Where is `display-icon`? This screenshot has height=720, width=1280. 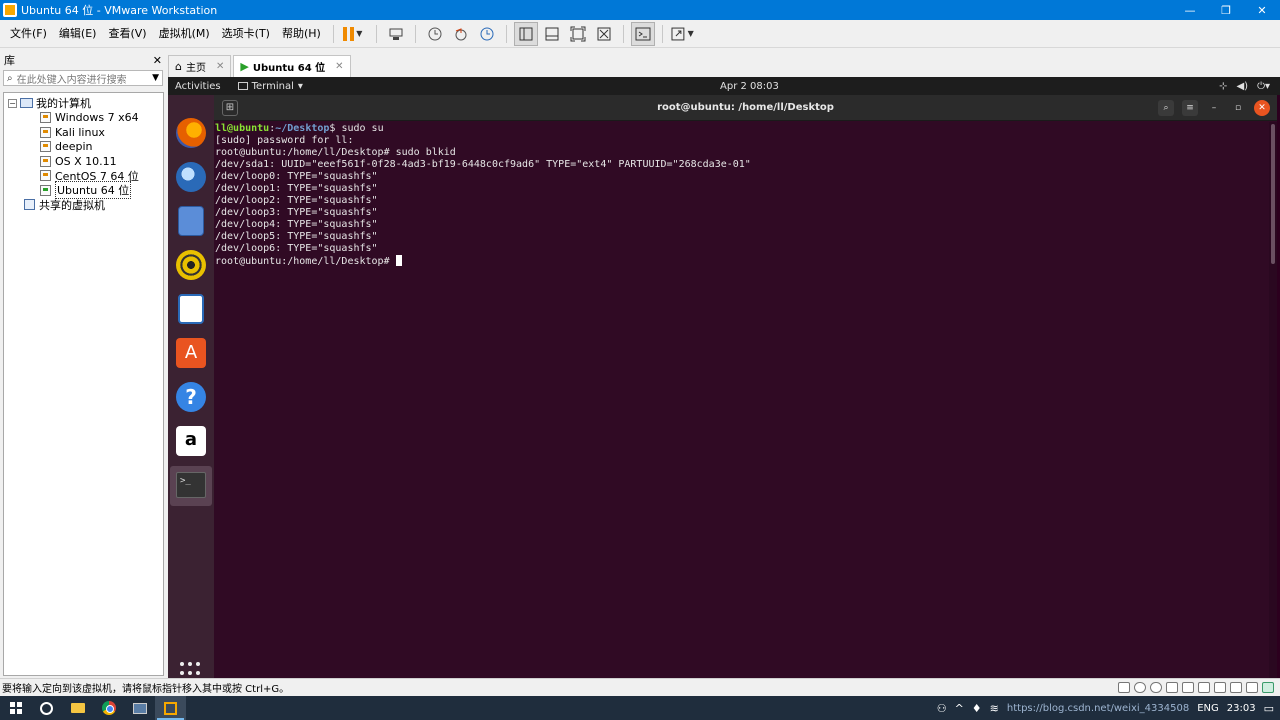 display-icon is located at coordinates (1252, 687).